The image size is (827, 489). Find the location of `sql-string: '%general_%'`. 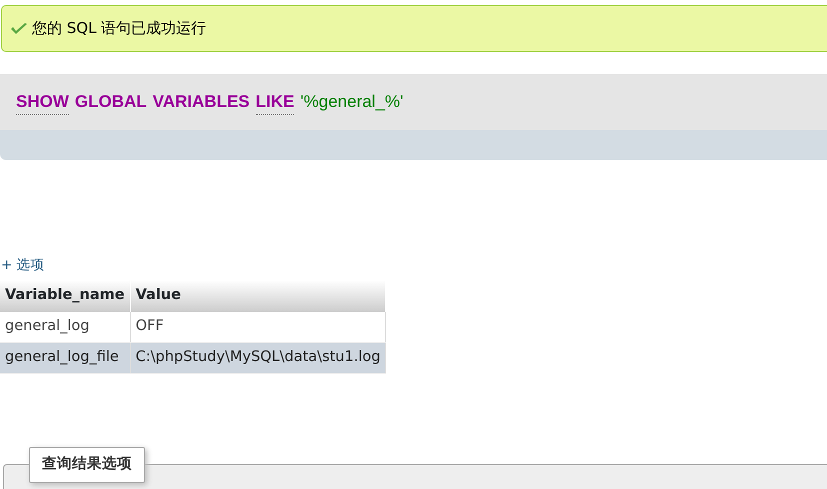

sql-string: '%general_%' is located at coordinates (352, 102).